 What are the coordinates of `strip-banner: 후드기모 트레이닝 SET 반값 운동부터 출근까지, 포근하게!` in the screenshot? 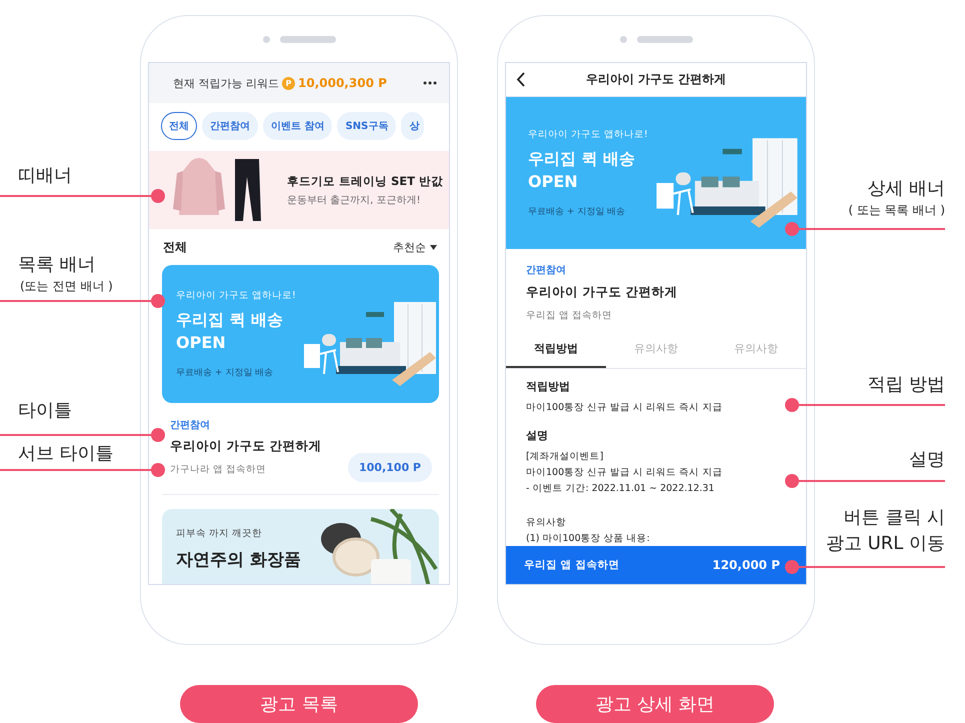 It's located at (299, 190).